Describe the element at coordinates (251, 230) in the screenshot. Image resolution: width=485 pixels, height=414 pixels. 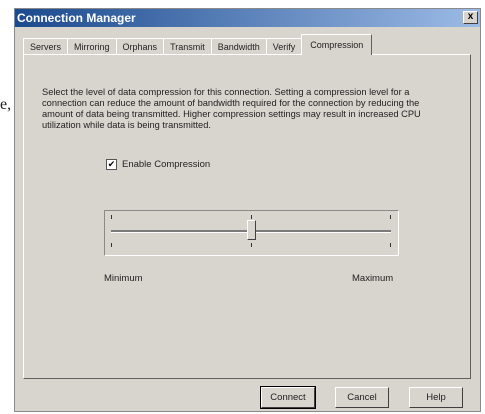
I see `slider-thumb` at that location.